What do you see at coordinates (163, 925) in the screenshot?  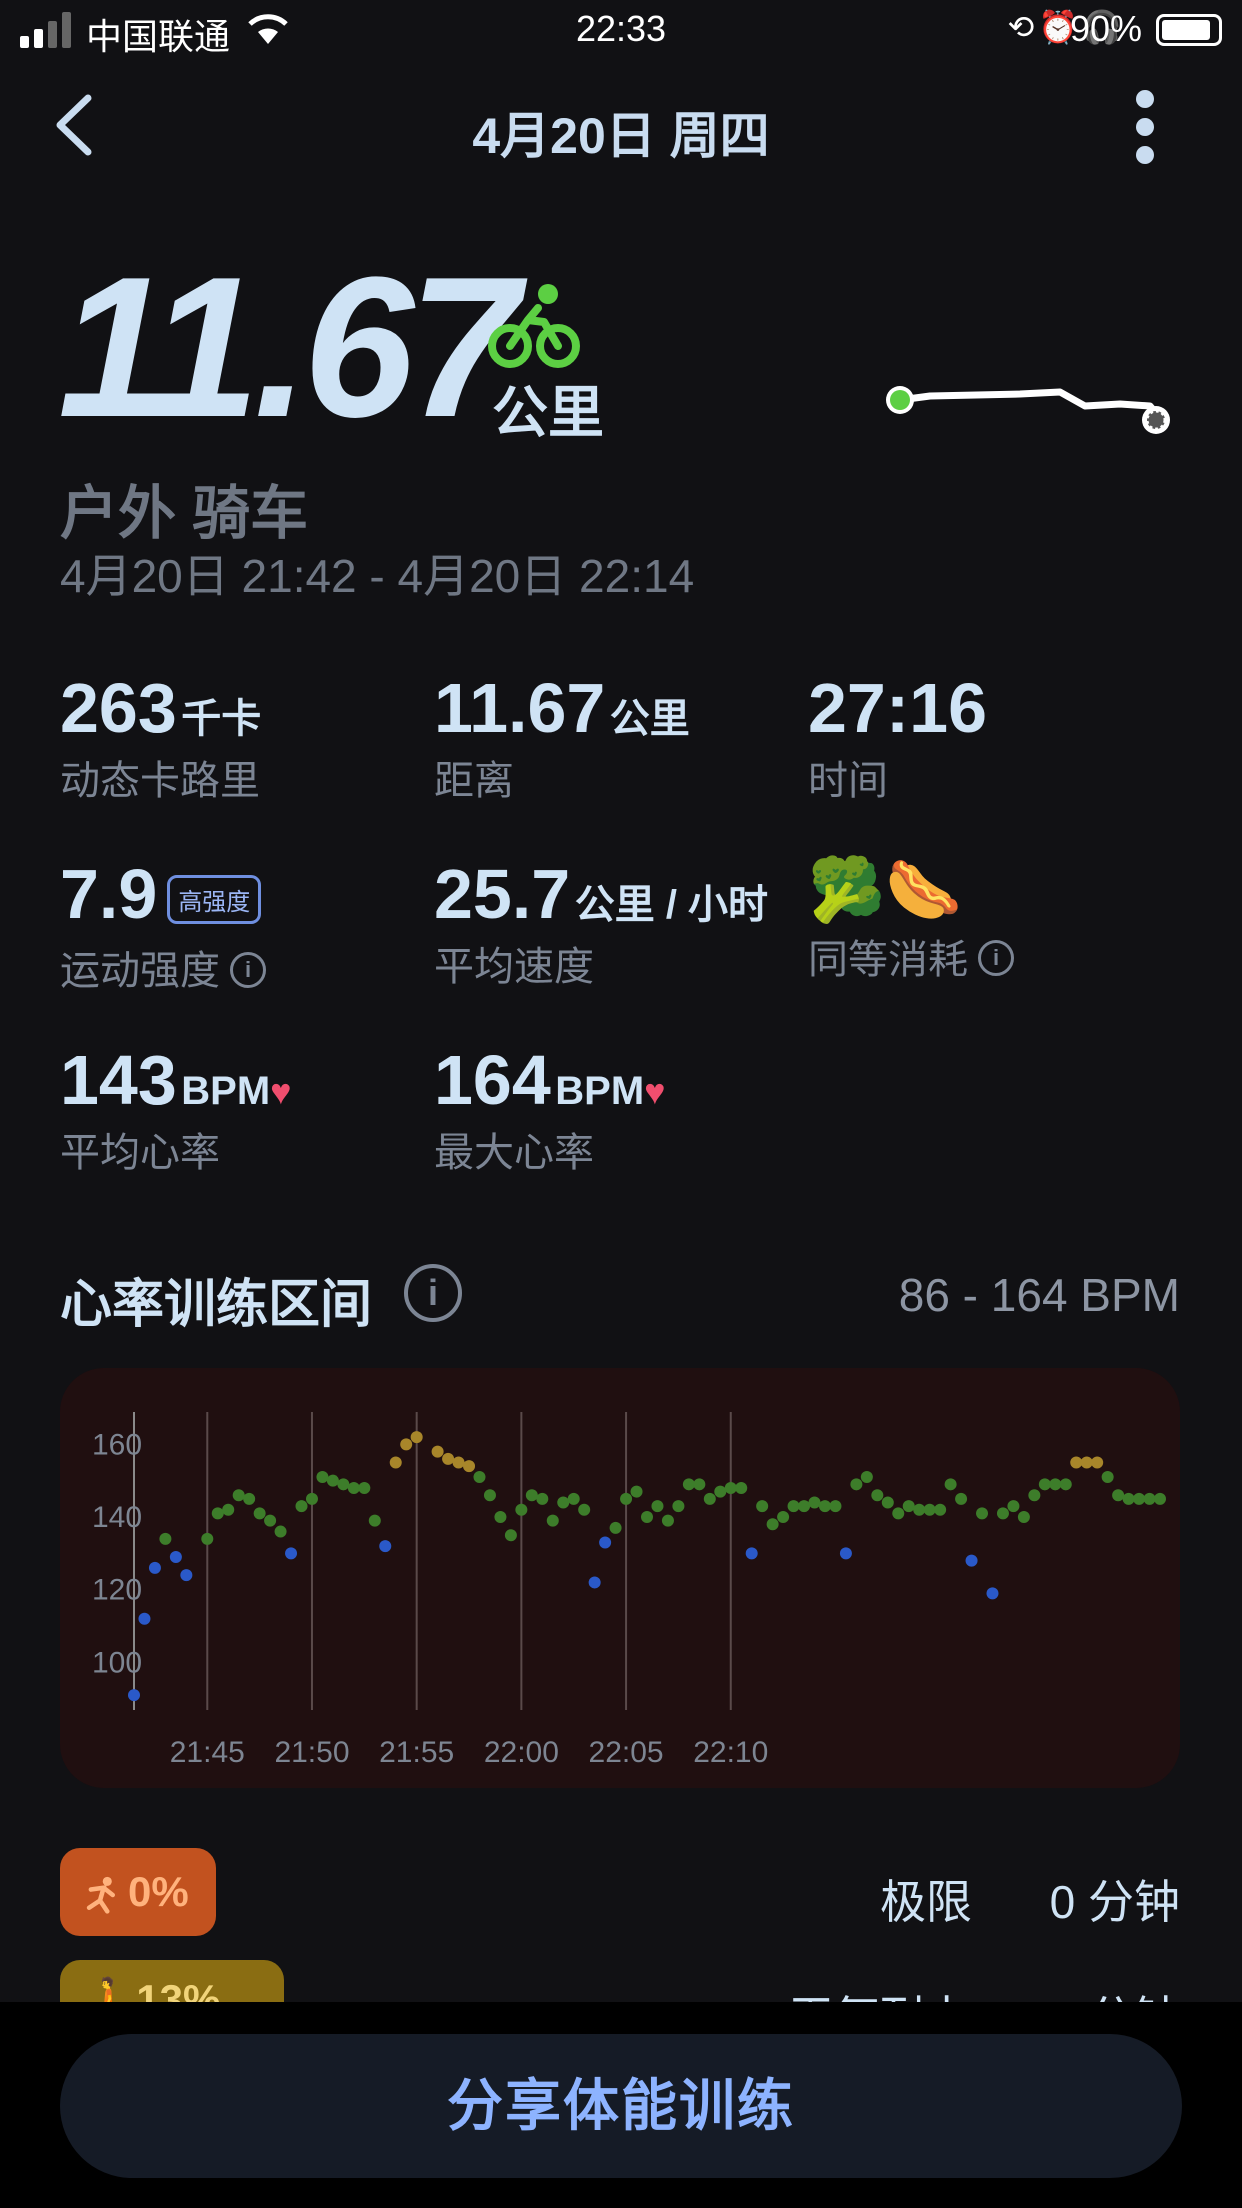 I see `stat-intensity: 7.9 高强度 运动强度 i` at bounding box center [163, 925].